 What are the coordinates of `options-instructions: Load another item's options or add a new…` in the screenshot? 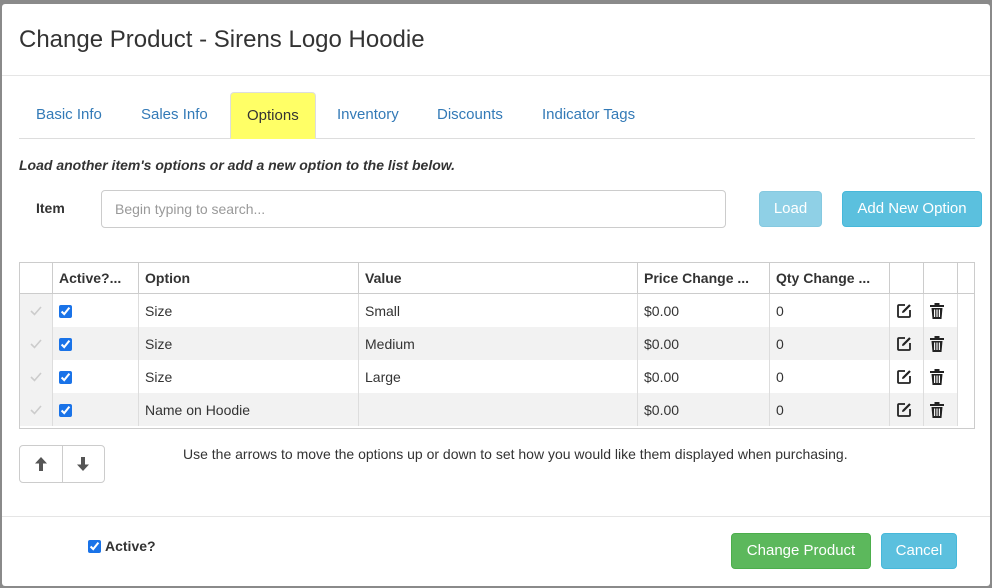 It's located at (237, 165).